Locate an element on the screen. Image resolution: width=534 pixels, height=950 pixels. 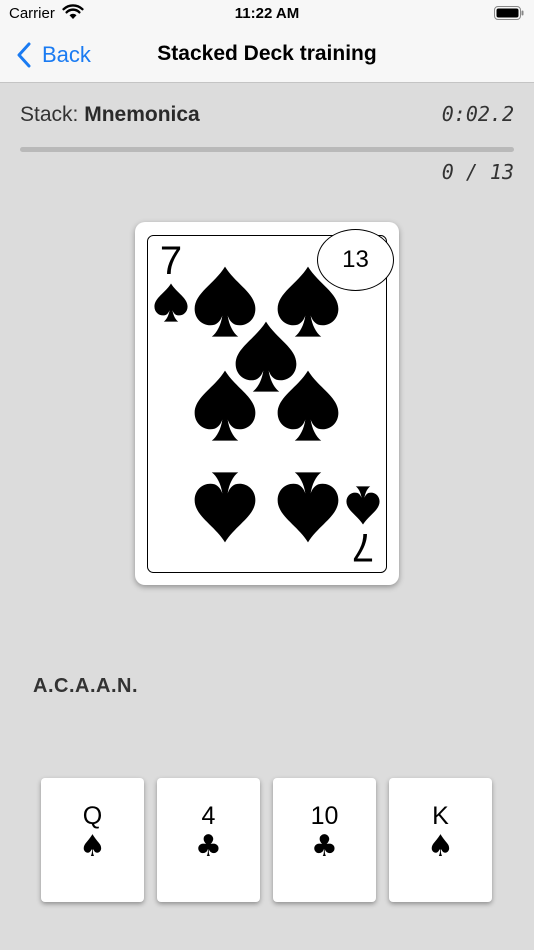
corner-rank-top: 7 is located at coordinates (171, 261).